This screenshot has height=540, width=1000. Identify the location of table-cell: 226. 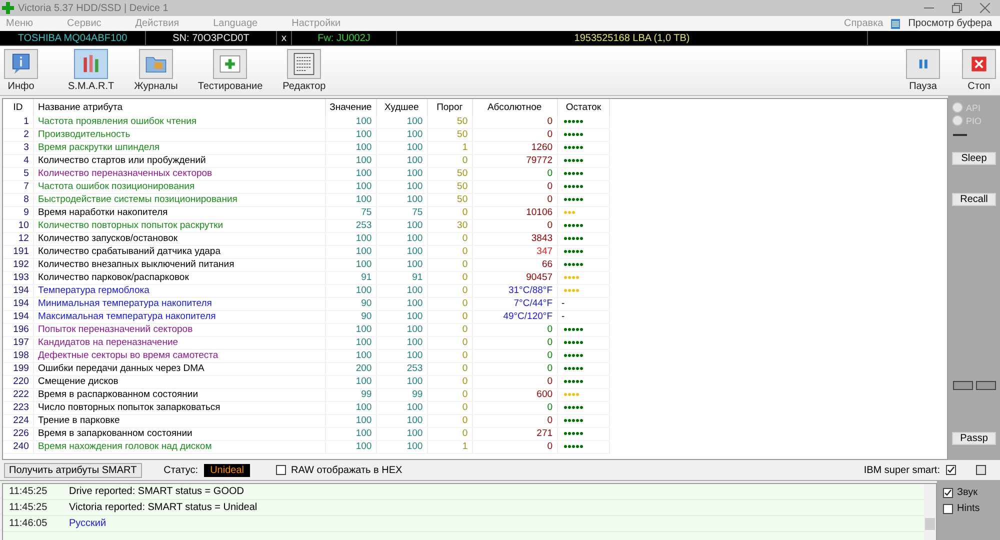
(18, 434).